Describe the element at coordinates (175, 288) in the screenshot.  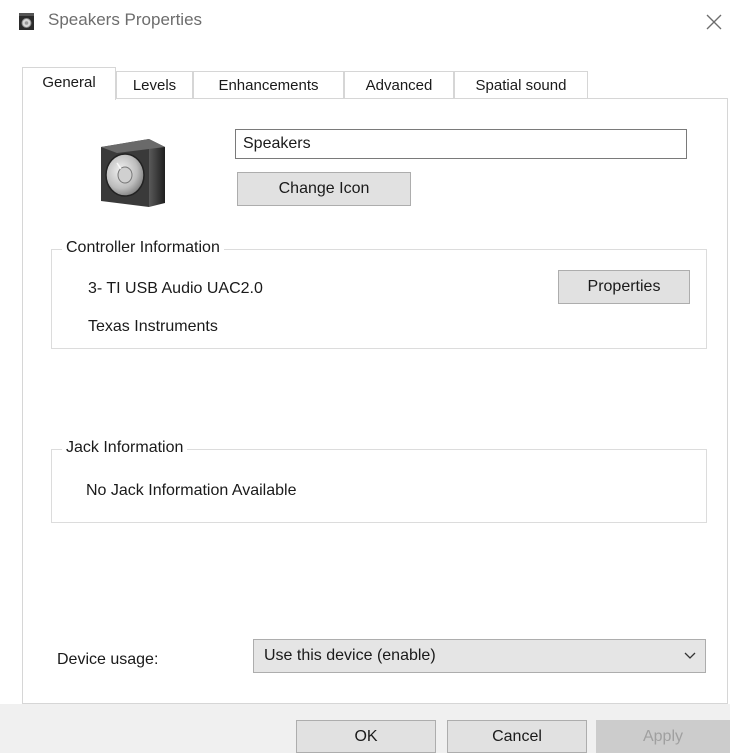
I see `controller-device-name: 3- TI USB Audio UAC2.0` at that location.